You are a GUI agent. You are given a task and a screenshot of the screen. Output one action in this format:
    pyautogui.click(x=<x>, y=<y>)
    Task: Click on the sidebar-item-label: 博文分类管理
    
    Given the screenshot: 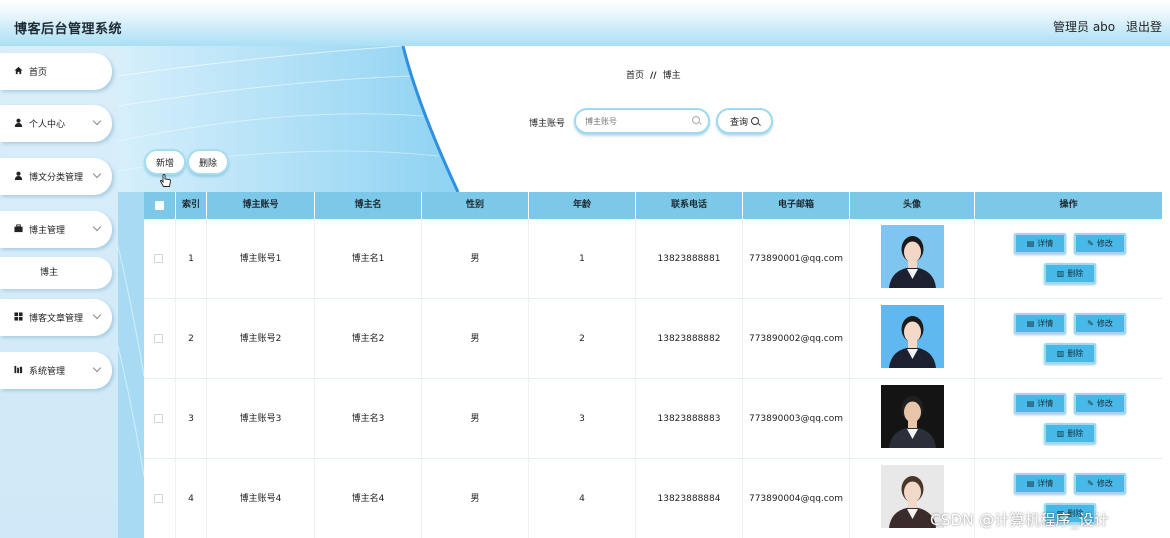 What is the action you would take?
    pyautogui.click(x=56, y=178)
    